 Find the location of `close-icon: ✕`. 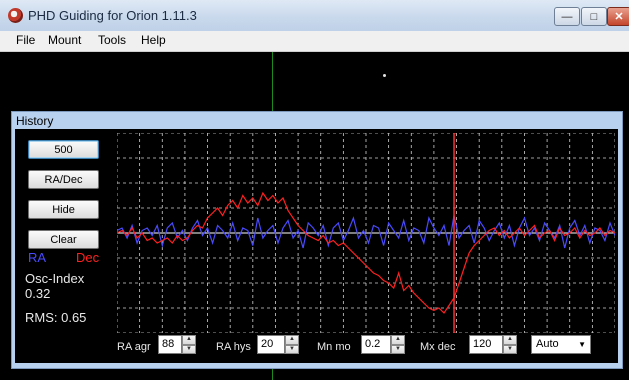

close-icon: ✕ is located at coordinates (619, 17).